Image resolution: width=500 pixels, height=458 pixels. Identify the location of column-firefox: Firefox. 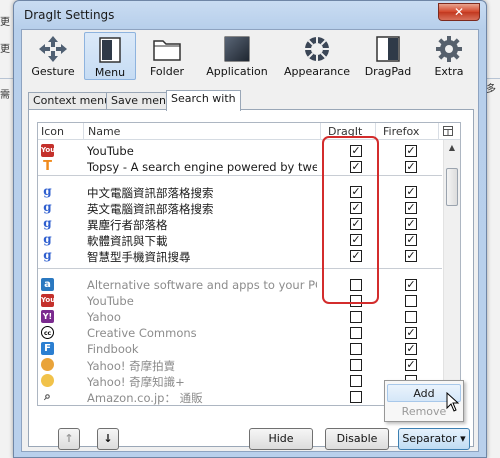
(401, 131).